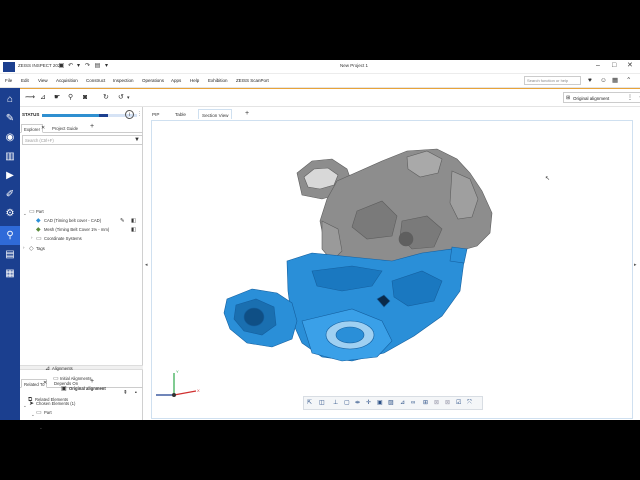  I want to click on menu-apps: Apps, so click(176, 80).